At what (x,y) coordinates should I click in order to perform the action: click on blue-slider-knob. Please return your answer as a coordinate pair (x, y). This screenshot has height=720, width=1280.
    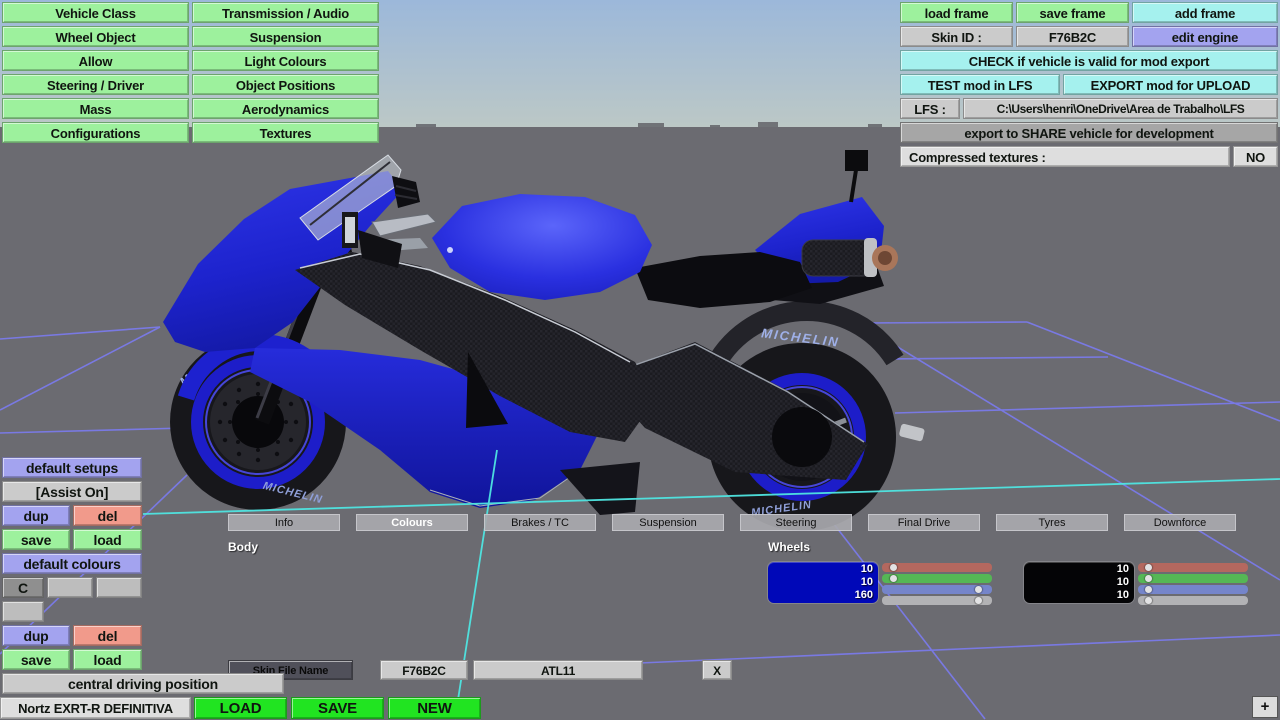
    Looking at the image, I should click on (1148, 589).